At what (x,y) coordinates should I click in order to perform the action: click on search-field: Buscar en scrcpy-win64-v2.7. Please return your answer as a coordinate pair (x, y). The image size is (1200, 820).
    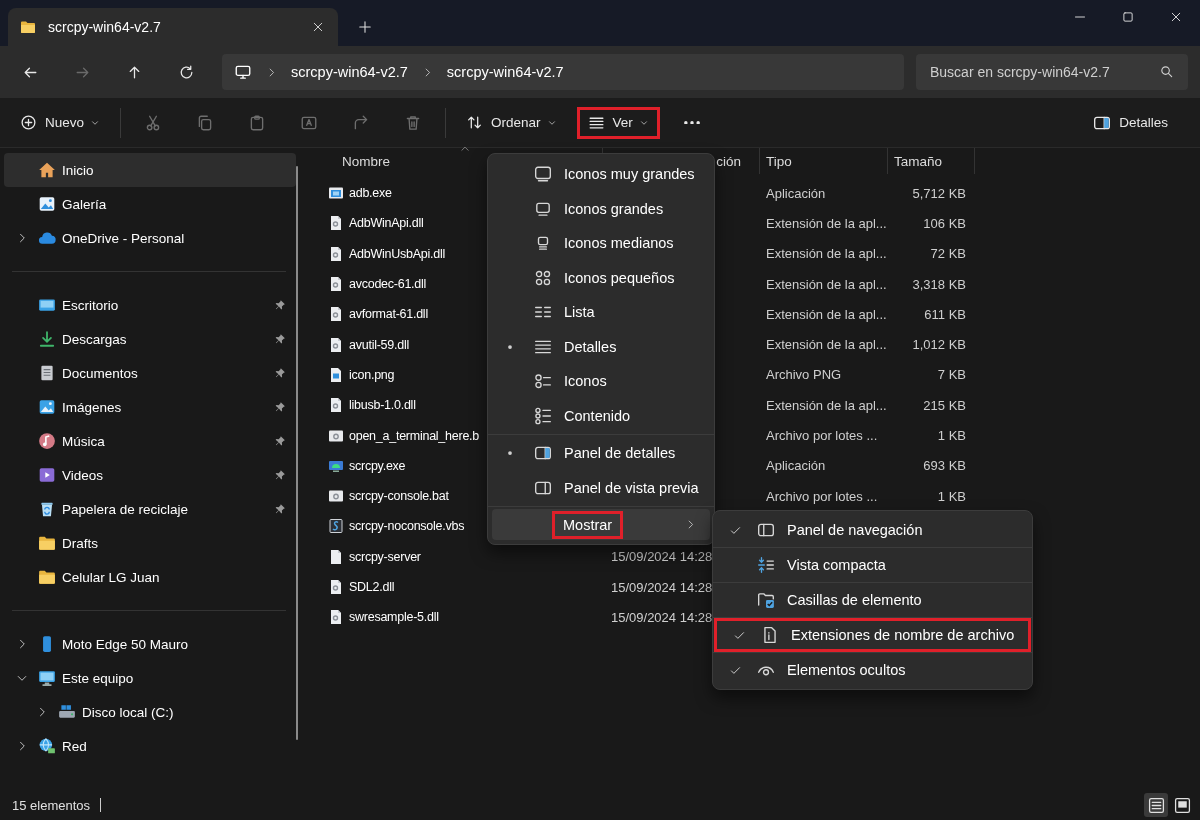
    Looking at the image, I should click on (1052, 72).